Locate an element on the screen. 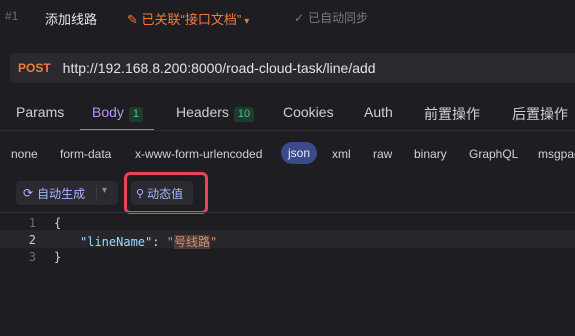 The width and height of the screenshot is (575, 336). json-colon: : is located at coordinates (159, 242).